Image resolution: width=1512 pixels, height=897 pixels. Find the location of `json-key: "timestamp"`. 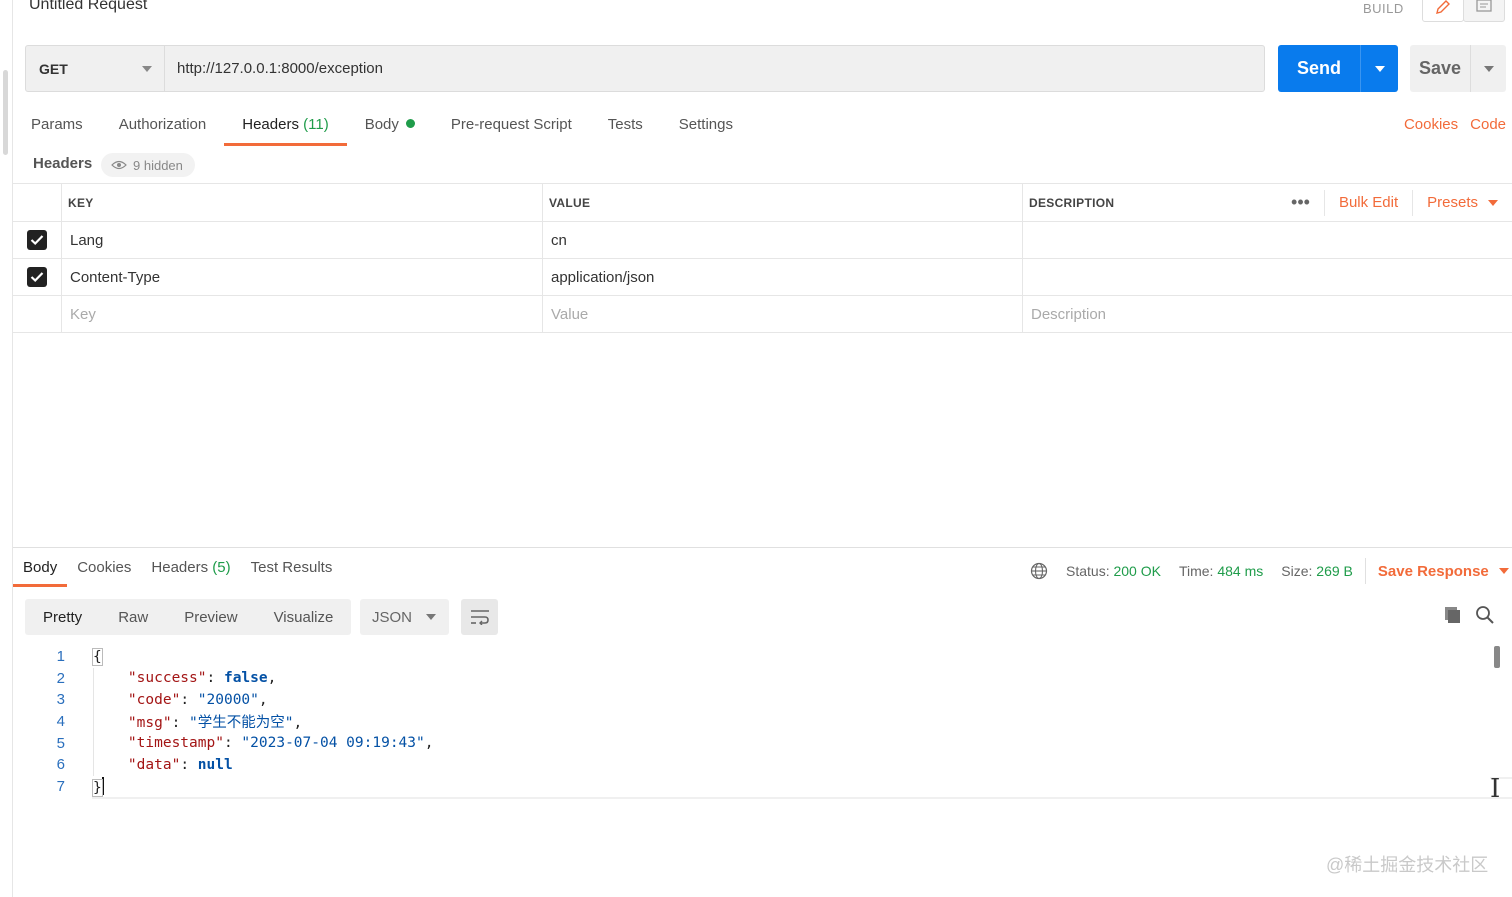

json-key: "timestamp" is located at coordinates (175, 743).